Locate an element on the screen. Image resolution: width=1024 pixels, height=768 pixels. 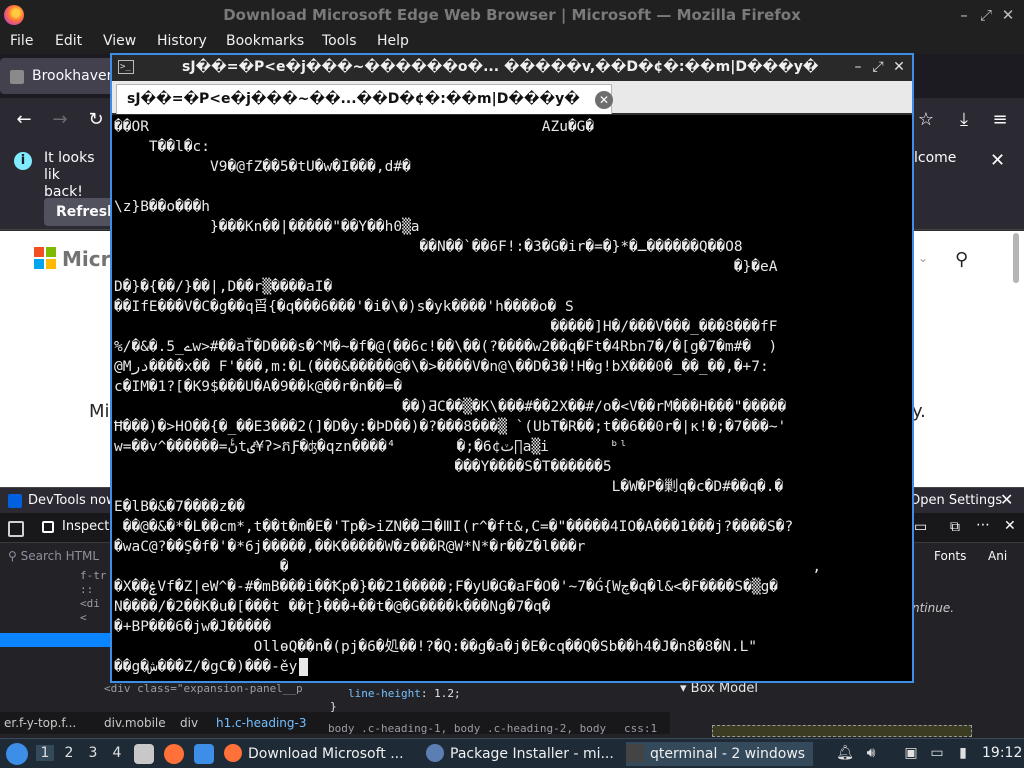
forward-arrow-icon: → is located at coordinates (60, 120).